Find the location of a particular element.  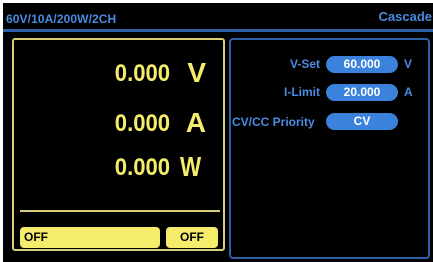

current-value: 0.000 is located at coordinates (142, 123).